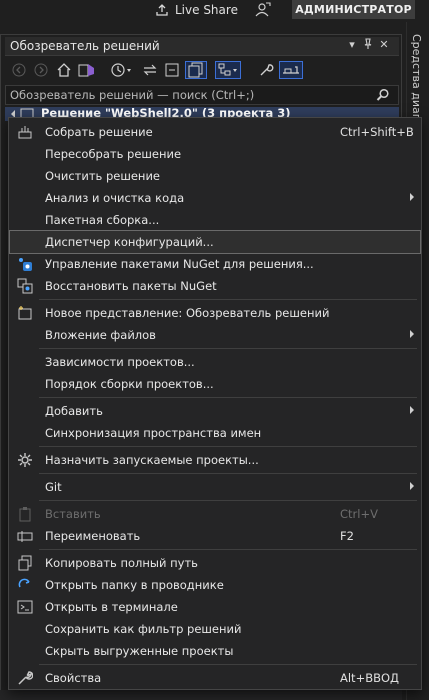  I want to click on menu-item-label: Синхронизация пространства имен, so click(153, 433).